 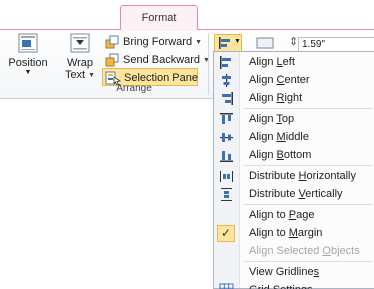 What do you see at coordinates (226, 176) in the screenshot?
I see `distribute-horizontally-icon` at bounding box center [226, 176].